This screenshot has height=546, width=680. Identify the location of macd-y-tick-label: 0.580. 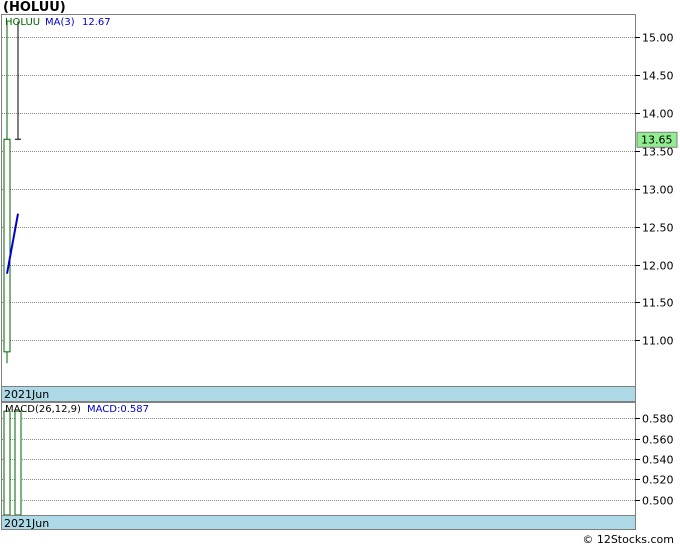
(658, 419).